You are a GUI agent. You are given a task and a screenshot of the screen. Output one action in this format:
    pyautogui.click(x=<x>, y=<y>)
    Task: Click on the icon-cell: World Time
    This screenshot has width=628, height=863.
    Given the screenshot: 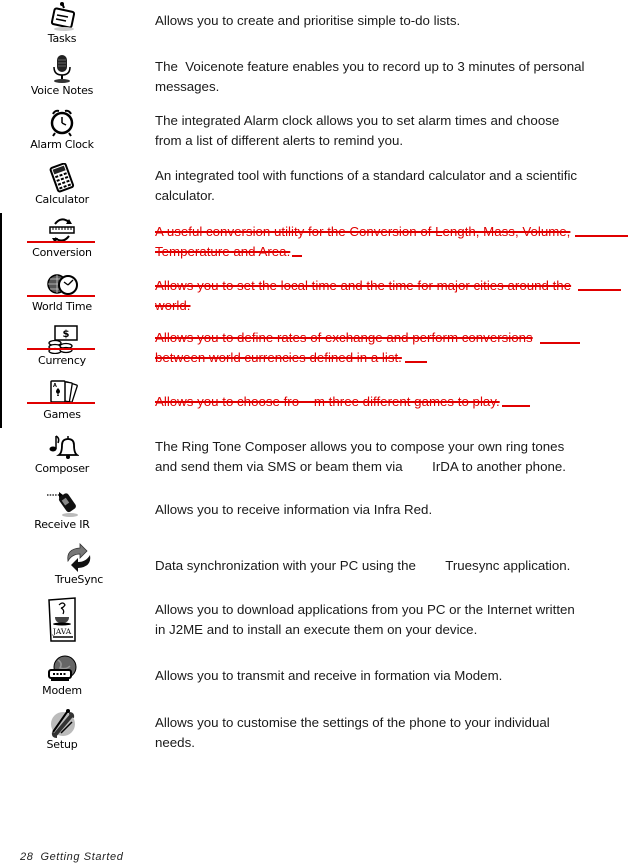 What is the action you would take?
    pyautogui.click(x=62, y=291)
    